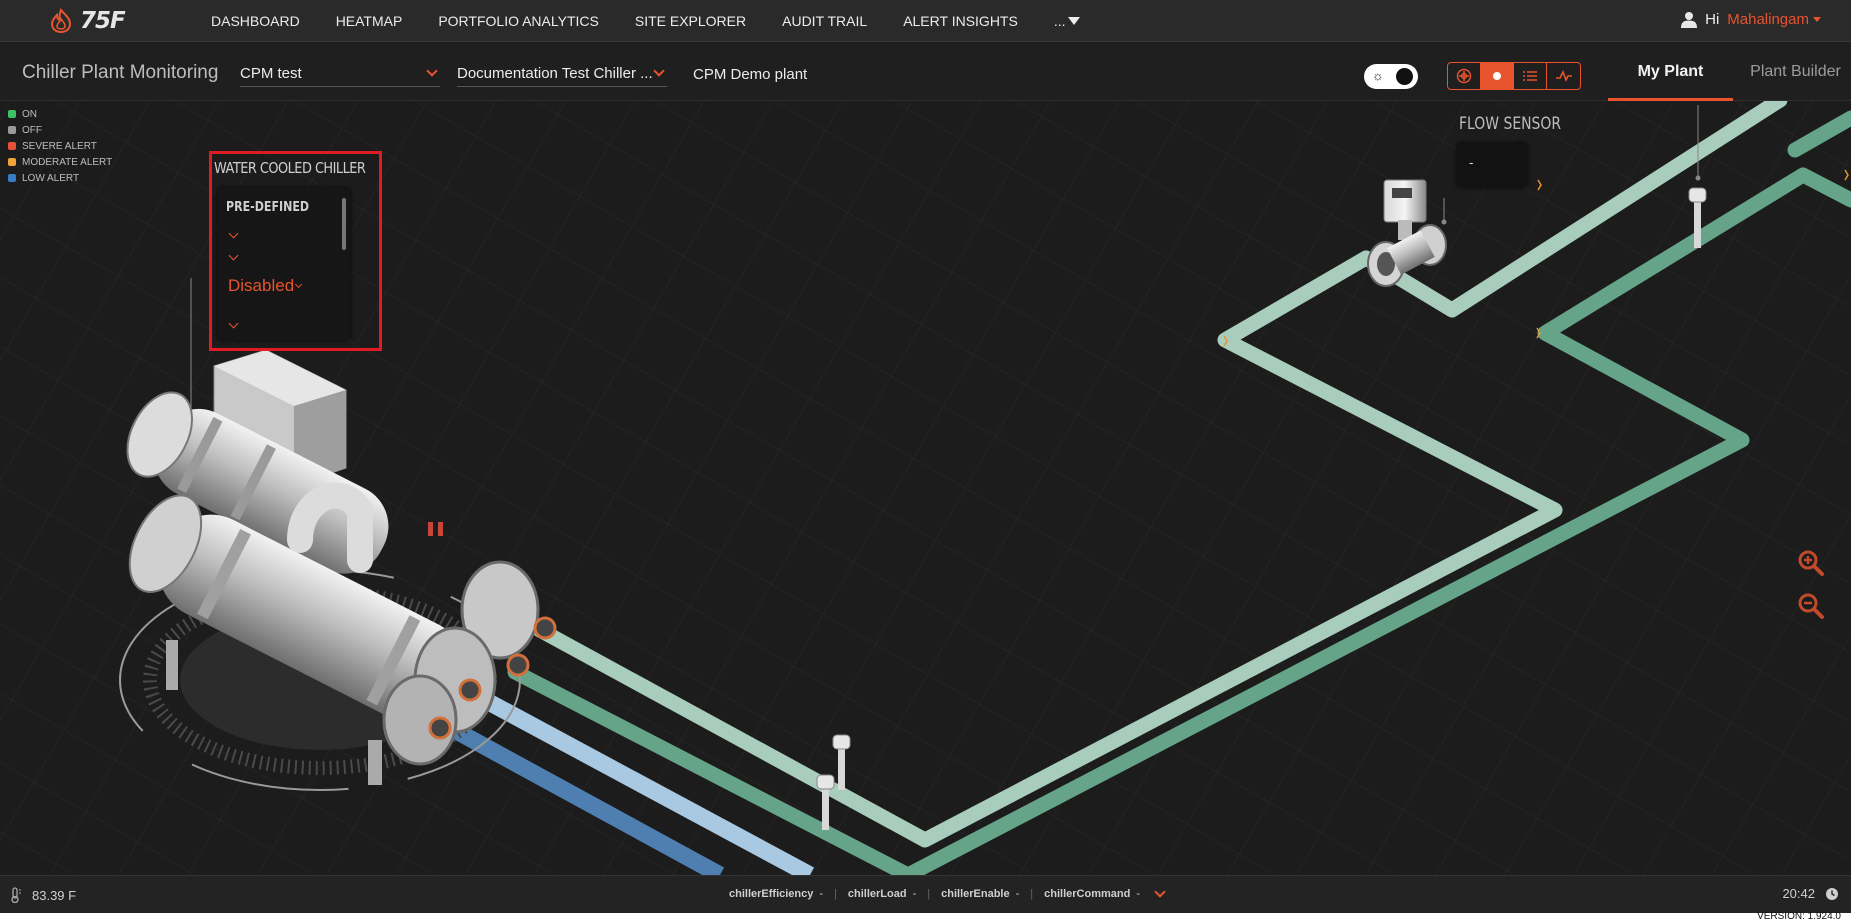 The width and height of the screenshot is (1851, 922). I want to click on legend-label: ON, so click(29, 114).